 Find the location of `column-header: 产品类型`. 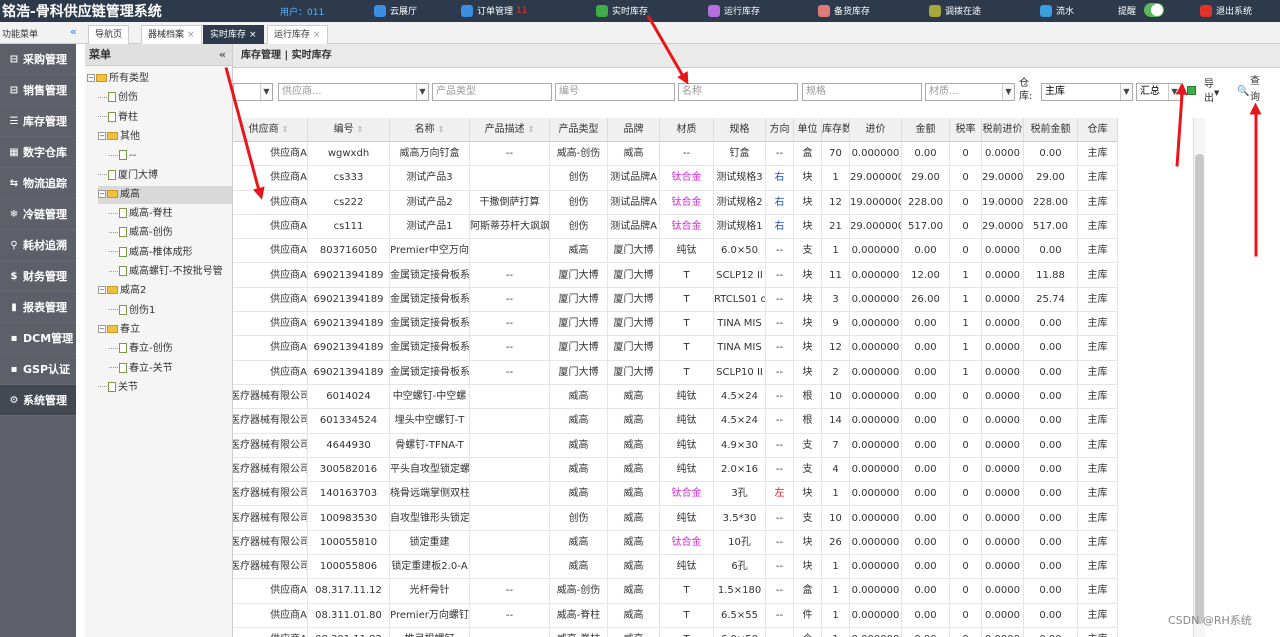

column-header: 产品类型 is located at coordinates (579, 130).